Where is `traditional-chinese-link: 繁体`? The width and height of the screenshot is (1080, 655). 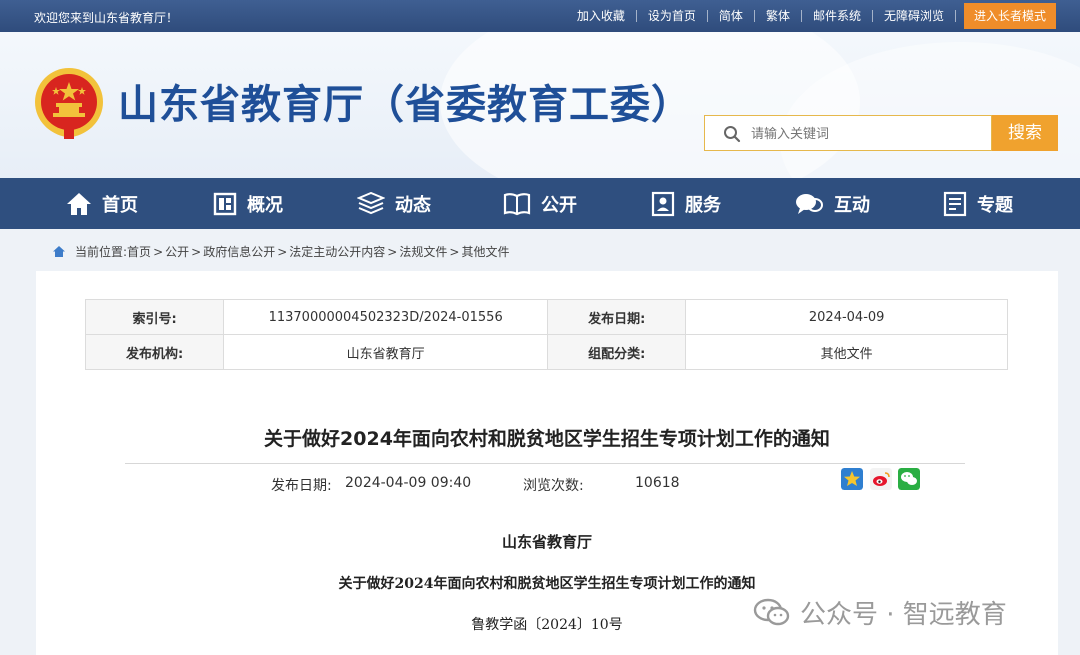
traditional-chinese-link: 繁体 is located at coordinates (778, 16).